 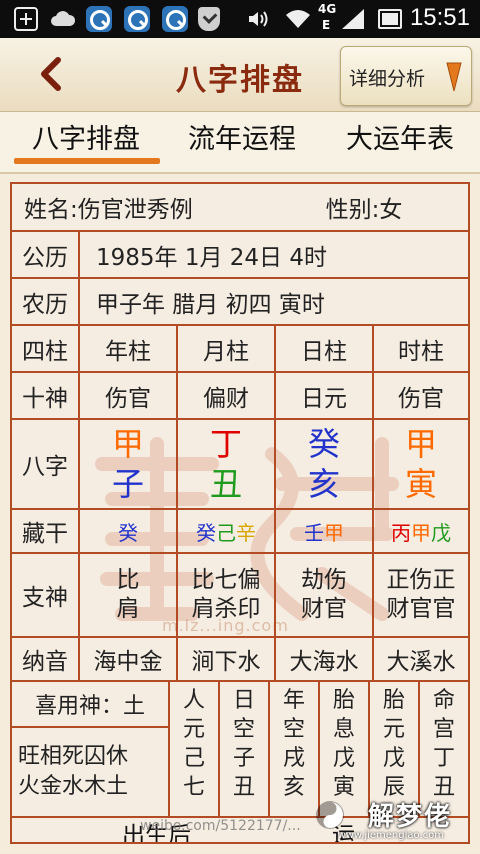 What do you see at coordinates (46, 659) in the screenshot?
I see `nayin-label: 纳音` at bounding box center [46, 659].